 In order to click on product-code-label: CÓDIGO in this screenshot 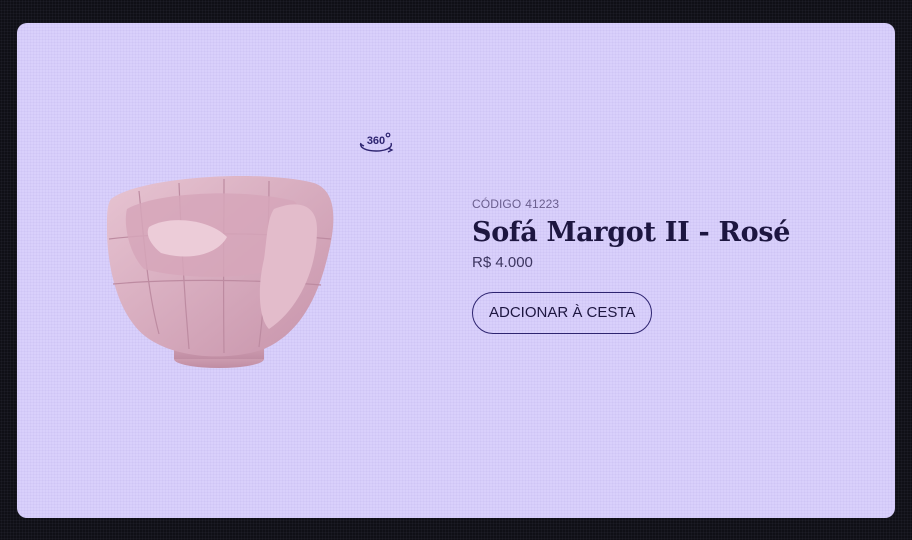, I will do `click(497, 204)`.